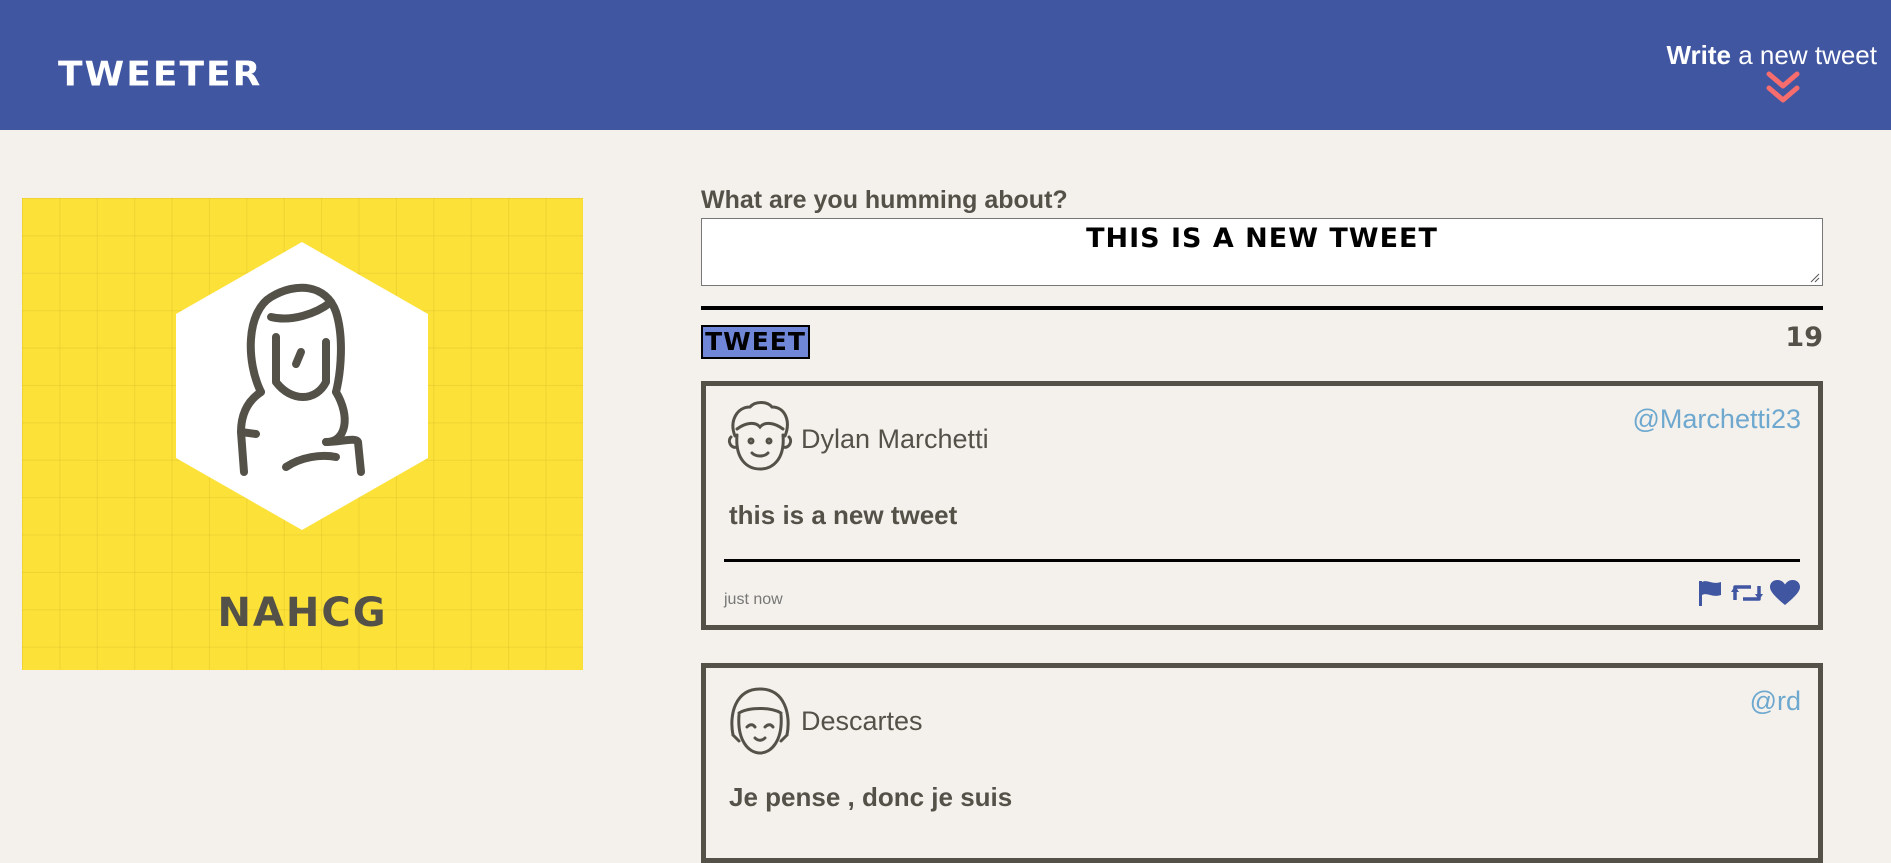 The image size is (1891, 863). Describe the element at coordinates (302, 386) in the screenshot. I see `profile-avatar-icon` at that location.